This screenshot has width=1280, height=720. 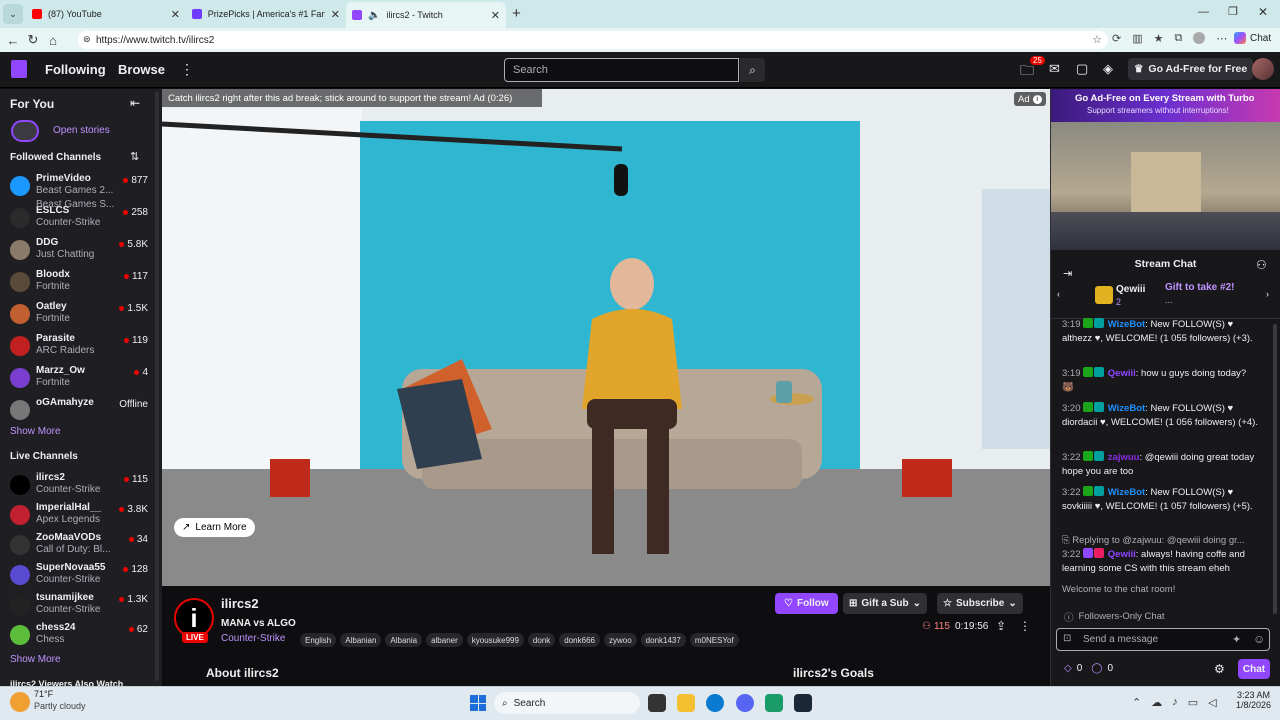 I want to click on ad-free-button: ♛ Go Ad-Free for Free, so click(x=1191, y=69).